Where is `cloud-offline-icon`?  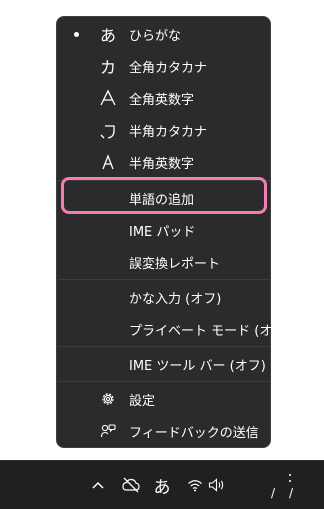 cloud-offline-icon is located at coordinates (131, 485).